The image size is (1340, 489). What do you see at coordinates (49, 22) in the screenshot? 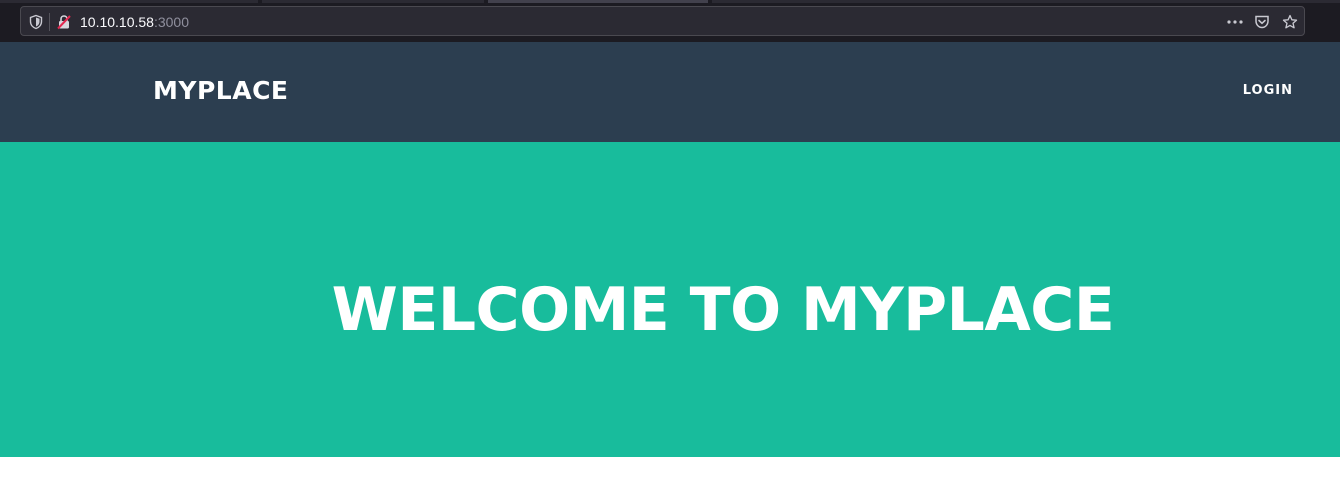
I see `address-bar-separator` at bounding box center [49, 22].